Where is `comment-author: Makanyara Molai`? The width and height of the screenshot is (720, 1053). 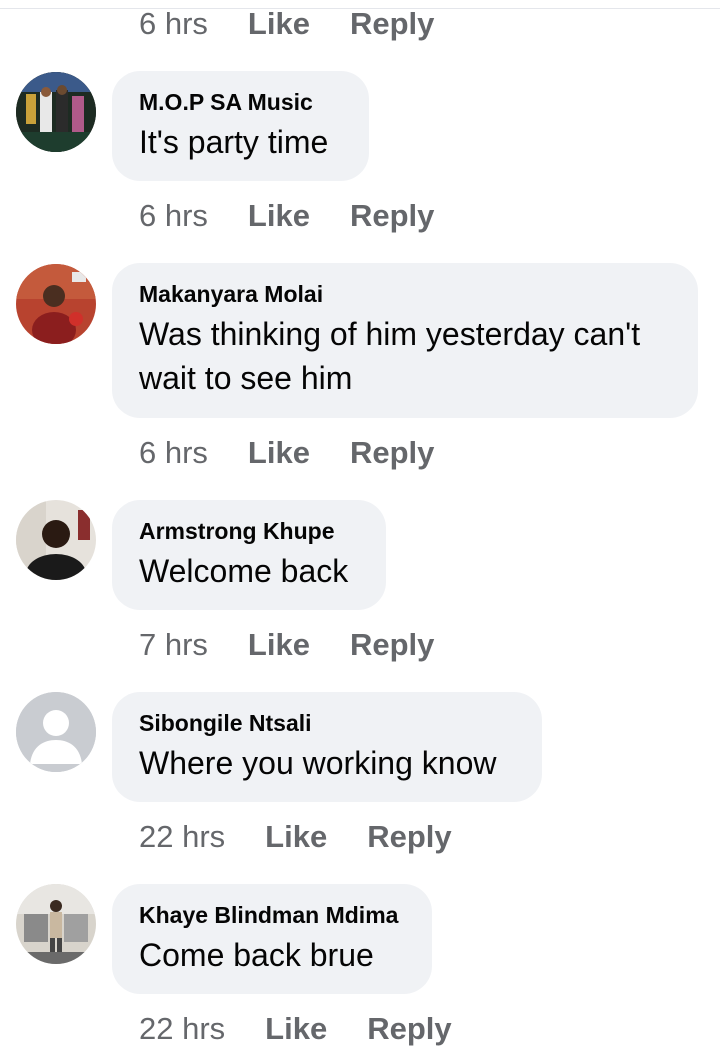 comment-author: Makanyara Molai is located at coordinates (405, 294).